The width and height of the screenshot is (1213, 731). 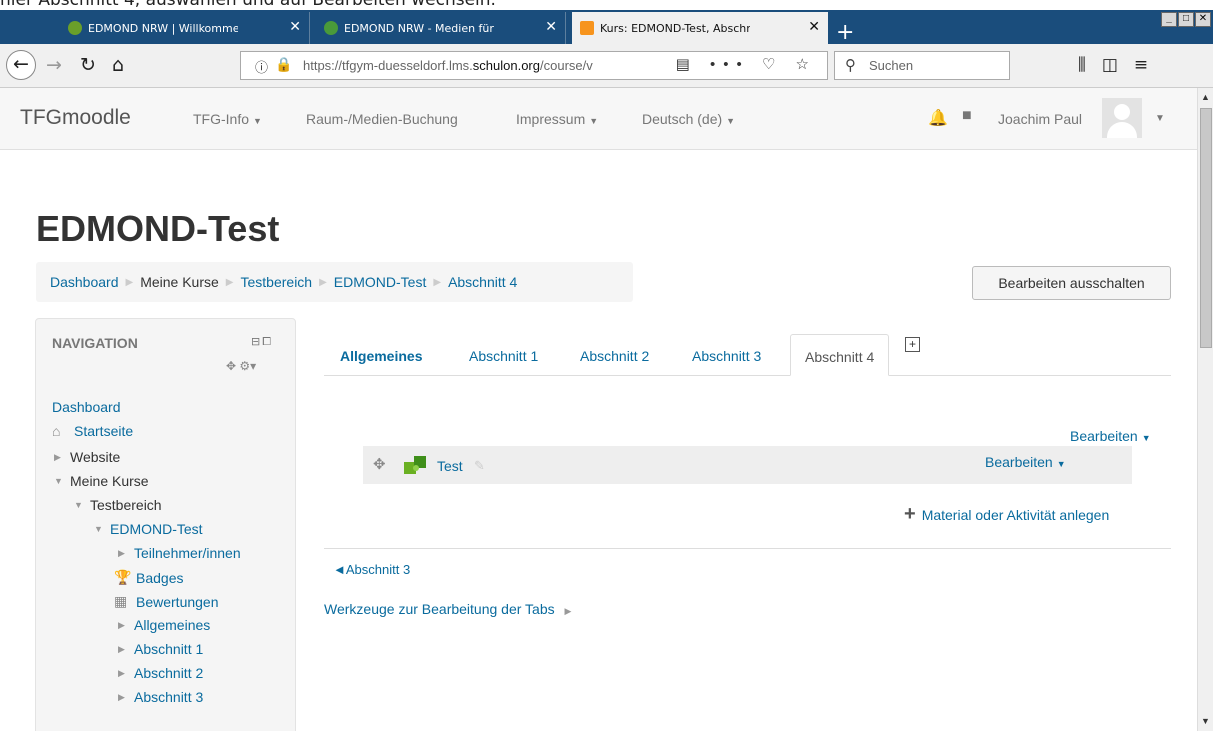 What do you see at coordinates (1186, 19) in the screenshot?
I see `maximize-window-icon: □` at bounding box center [1186, 19].